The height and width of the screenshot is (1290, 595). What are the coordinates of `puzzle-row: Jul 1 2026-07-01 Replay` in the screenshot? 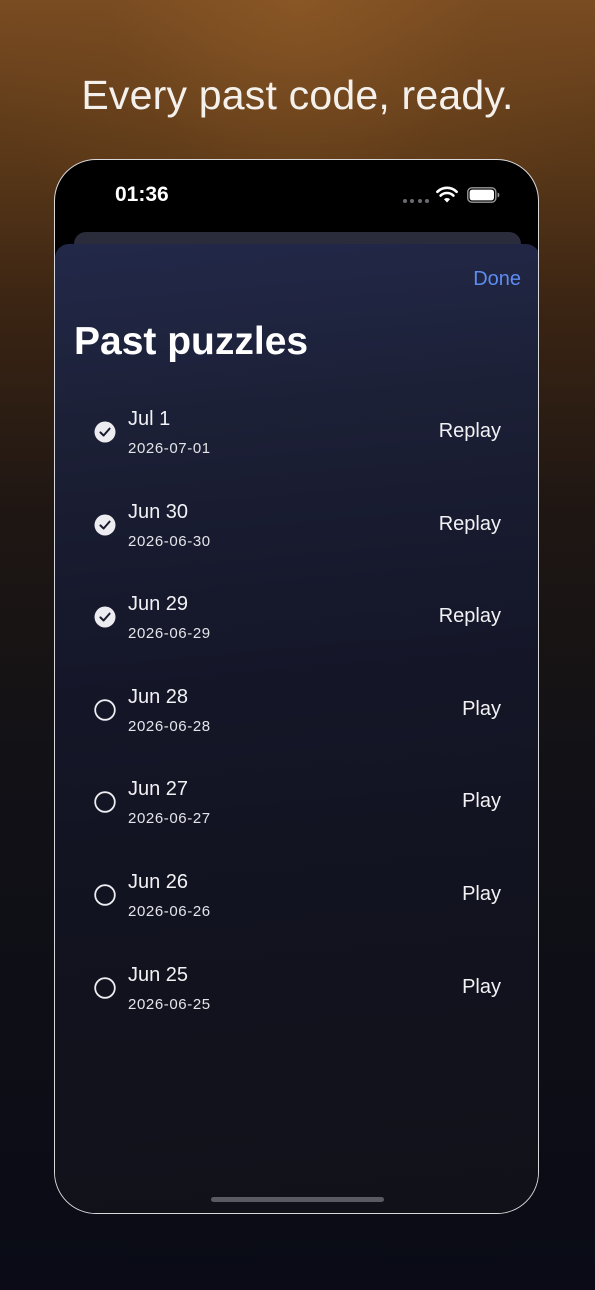 It's located at (296, 442).